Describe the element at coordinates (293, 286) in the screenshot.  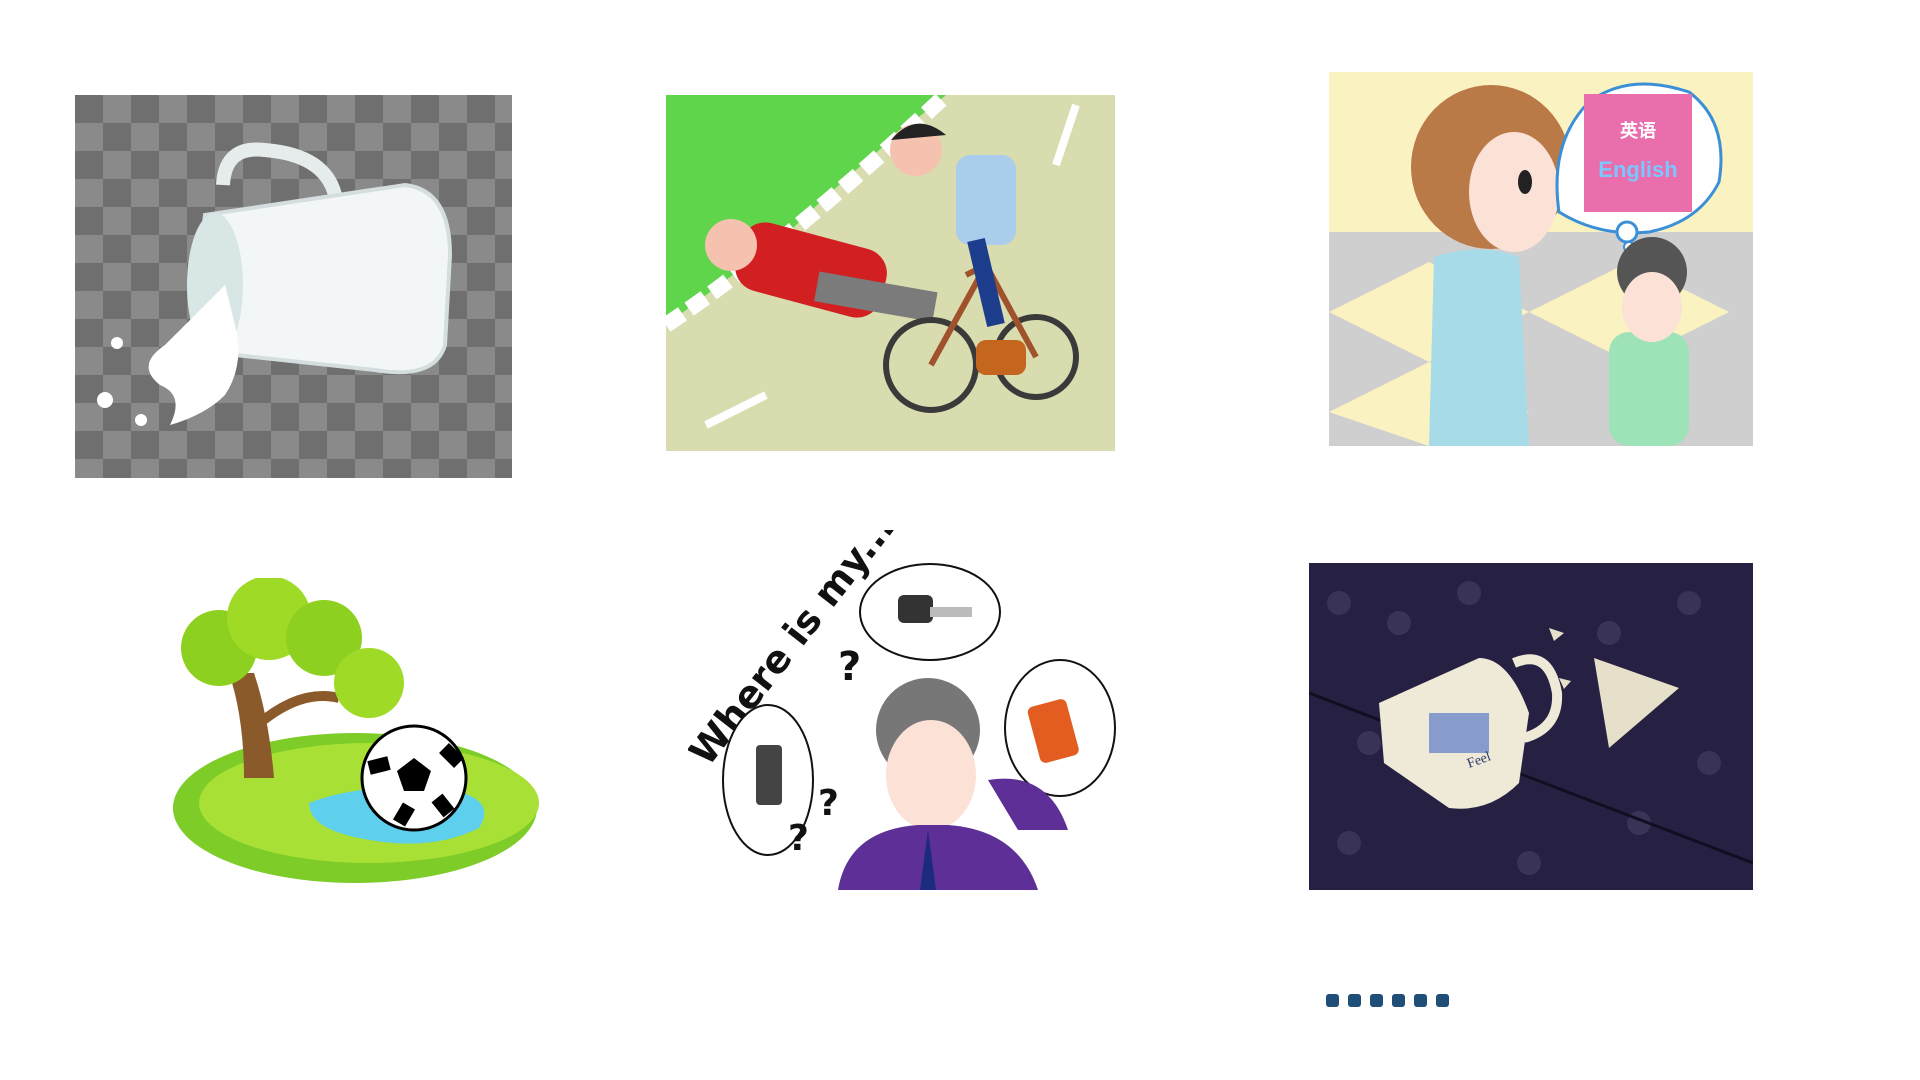
I see `spilled-milk-cup-icon` at that location.